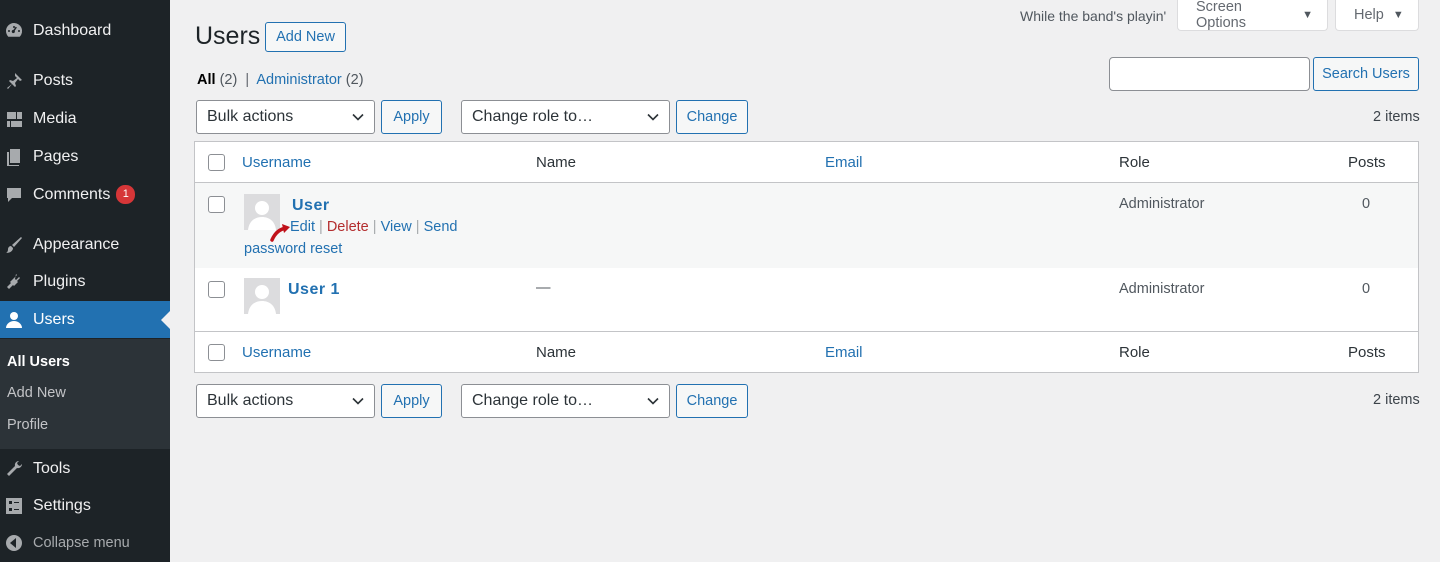 The height and width of the screenshot is (562, 1440). Describe the element at coordinates (228, 36) in the screenshot. I see `page-title: Users` at that location.